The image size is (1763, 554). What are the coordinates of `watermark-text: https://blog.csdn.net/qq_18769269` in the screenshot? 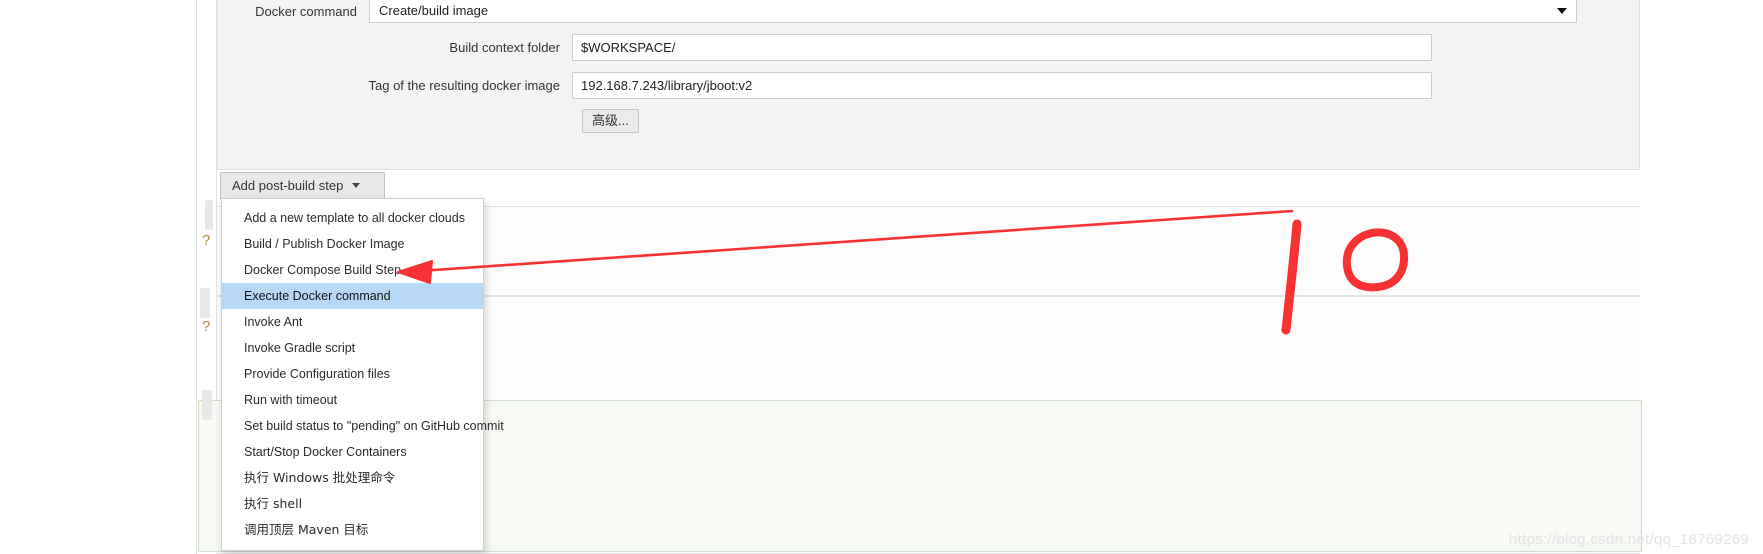 It's located at (1628, 539).